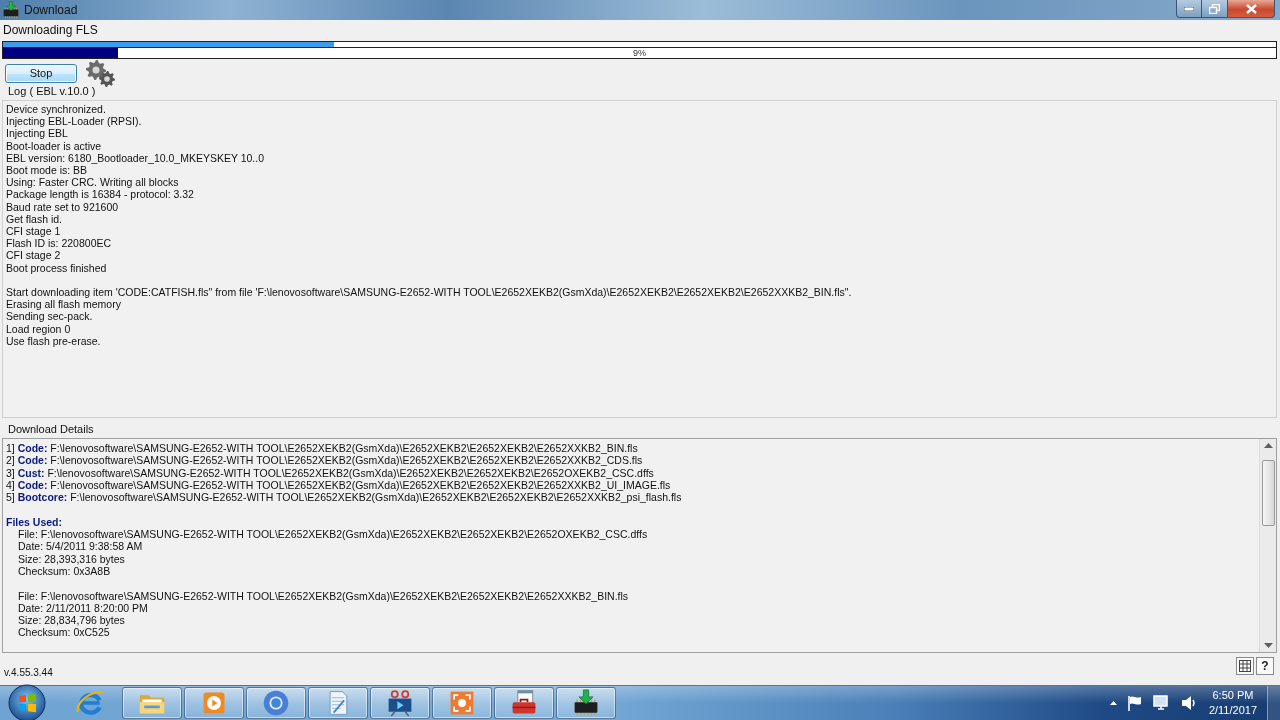  I want to click on progress-percent: 9%, so click(639, 53).